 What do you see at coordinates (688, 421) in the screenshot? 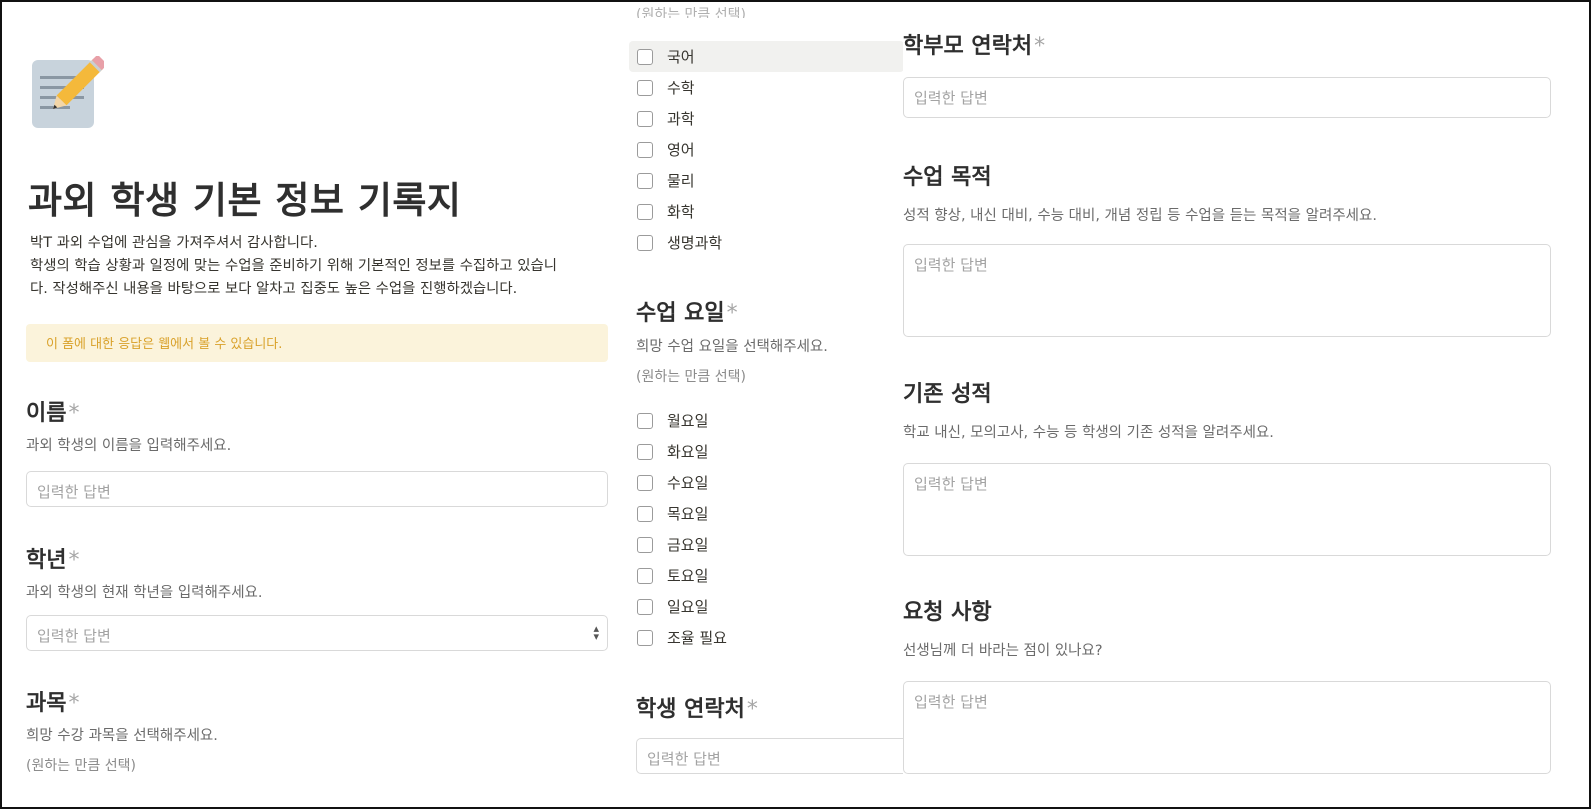
I see `option-label: 월요일` at bounding box center [688, 421].